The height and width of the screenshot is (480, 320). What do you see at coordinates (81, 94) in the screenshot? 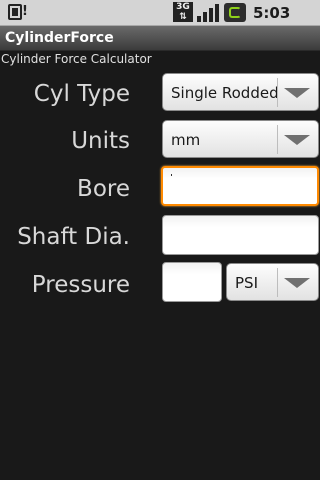
I see `cyl-type-label: Cyl Type` at bounding box center [81, 94].